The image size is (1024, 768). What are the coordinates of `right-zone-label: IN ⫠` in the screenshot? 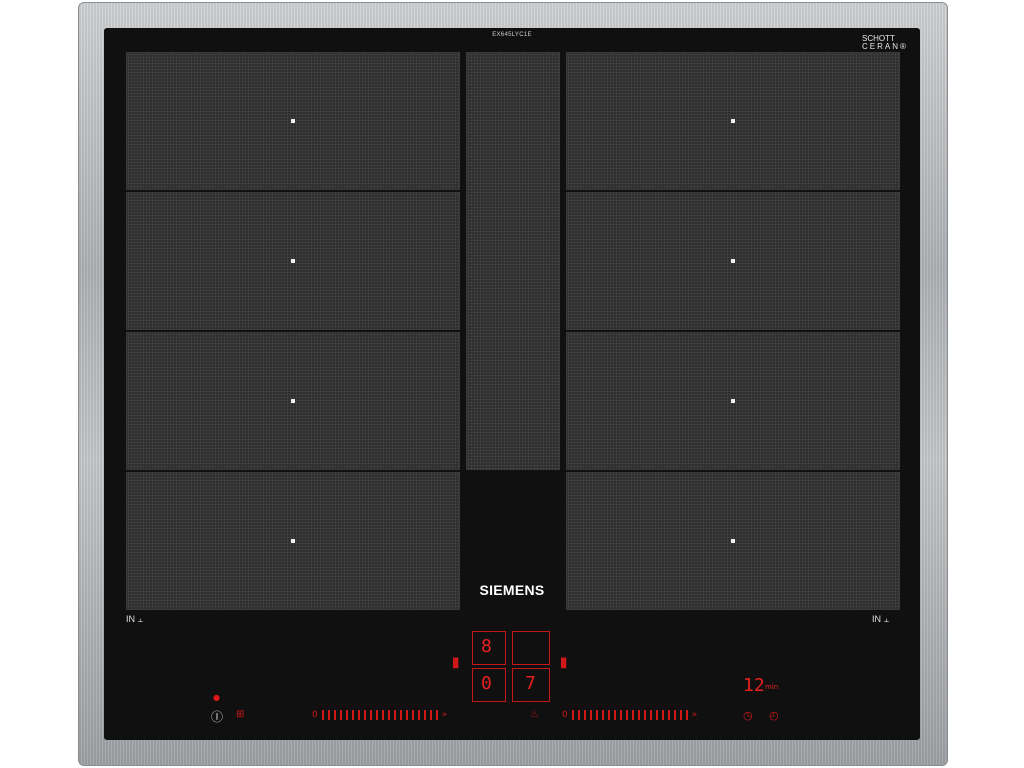 It's located at (880, 619).